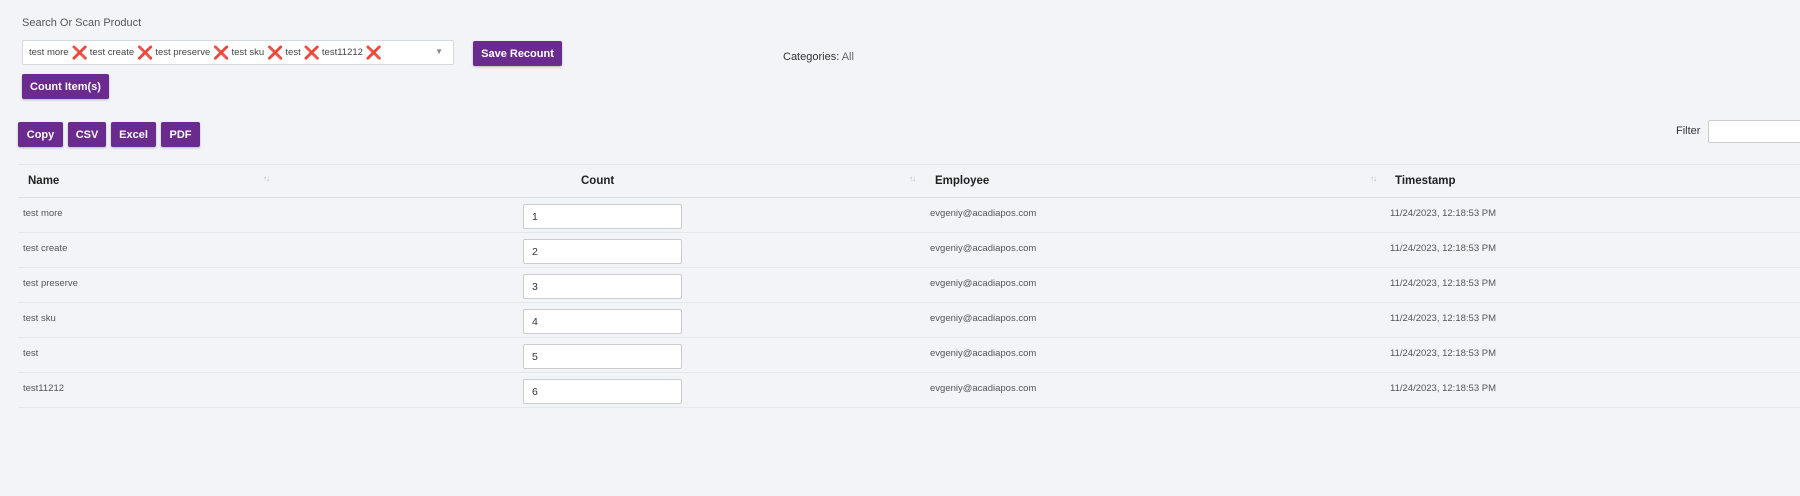 Image resolution: width=1800 pixels, height=496 pixels. Describe the element at coordinates (517, 53) in the screenshot. I see `save-recount-button: Save Recount` at that location.